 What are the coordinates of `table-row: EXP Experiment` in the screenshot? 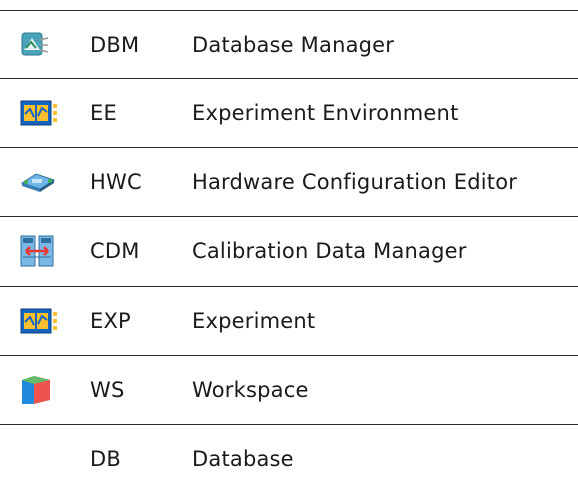 It's located at (289, 320).